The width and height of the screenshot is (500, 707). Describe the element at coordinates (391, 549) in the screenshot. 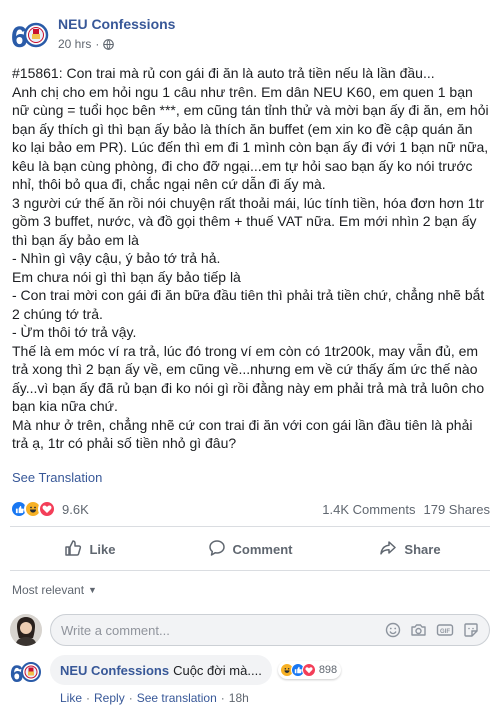

I see `share-icon` at that location.